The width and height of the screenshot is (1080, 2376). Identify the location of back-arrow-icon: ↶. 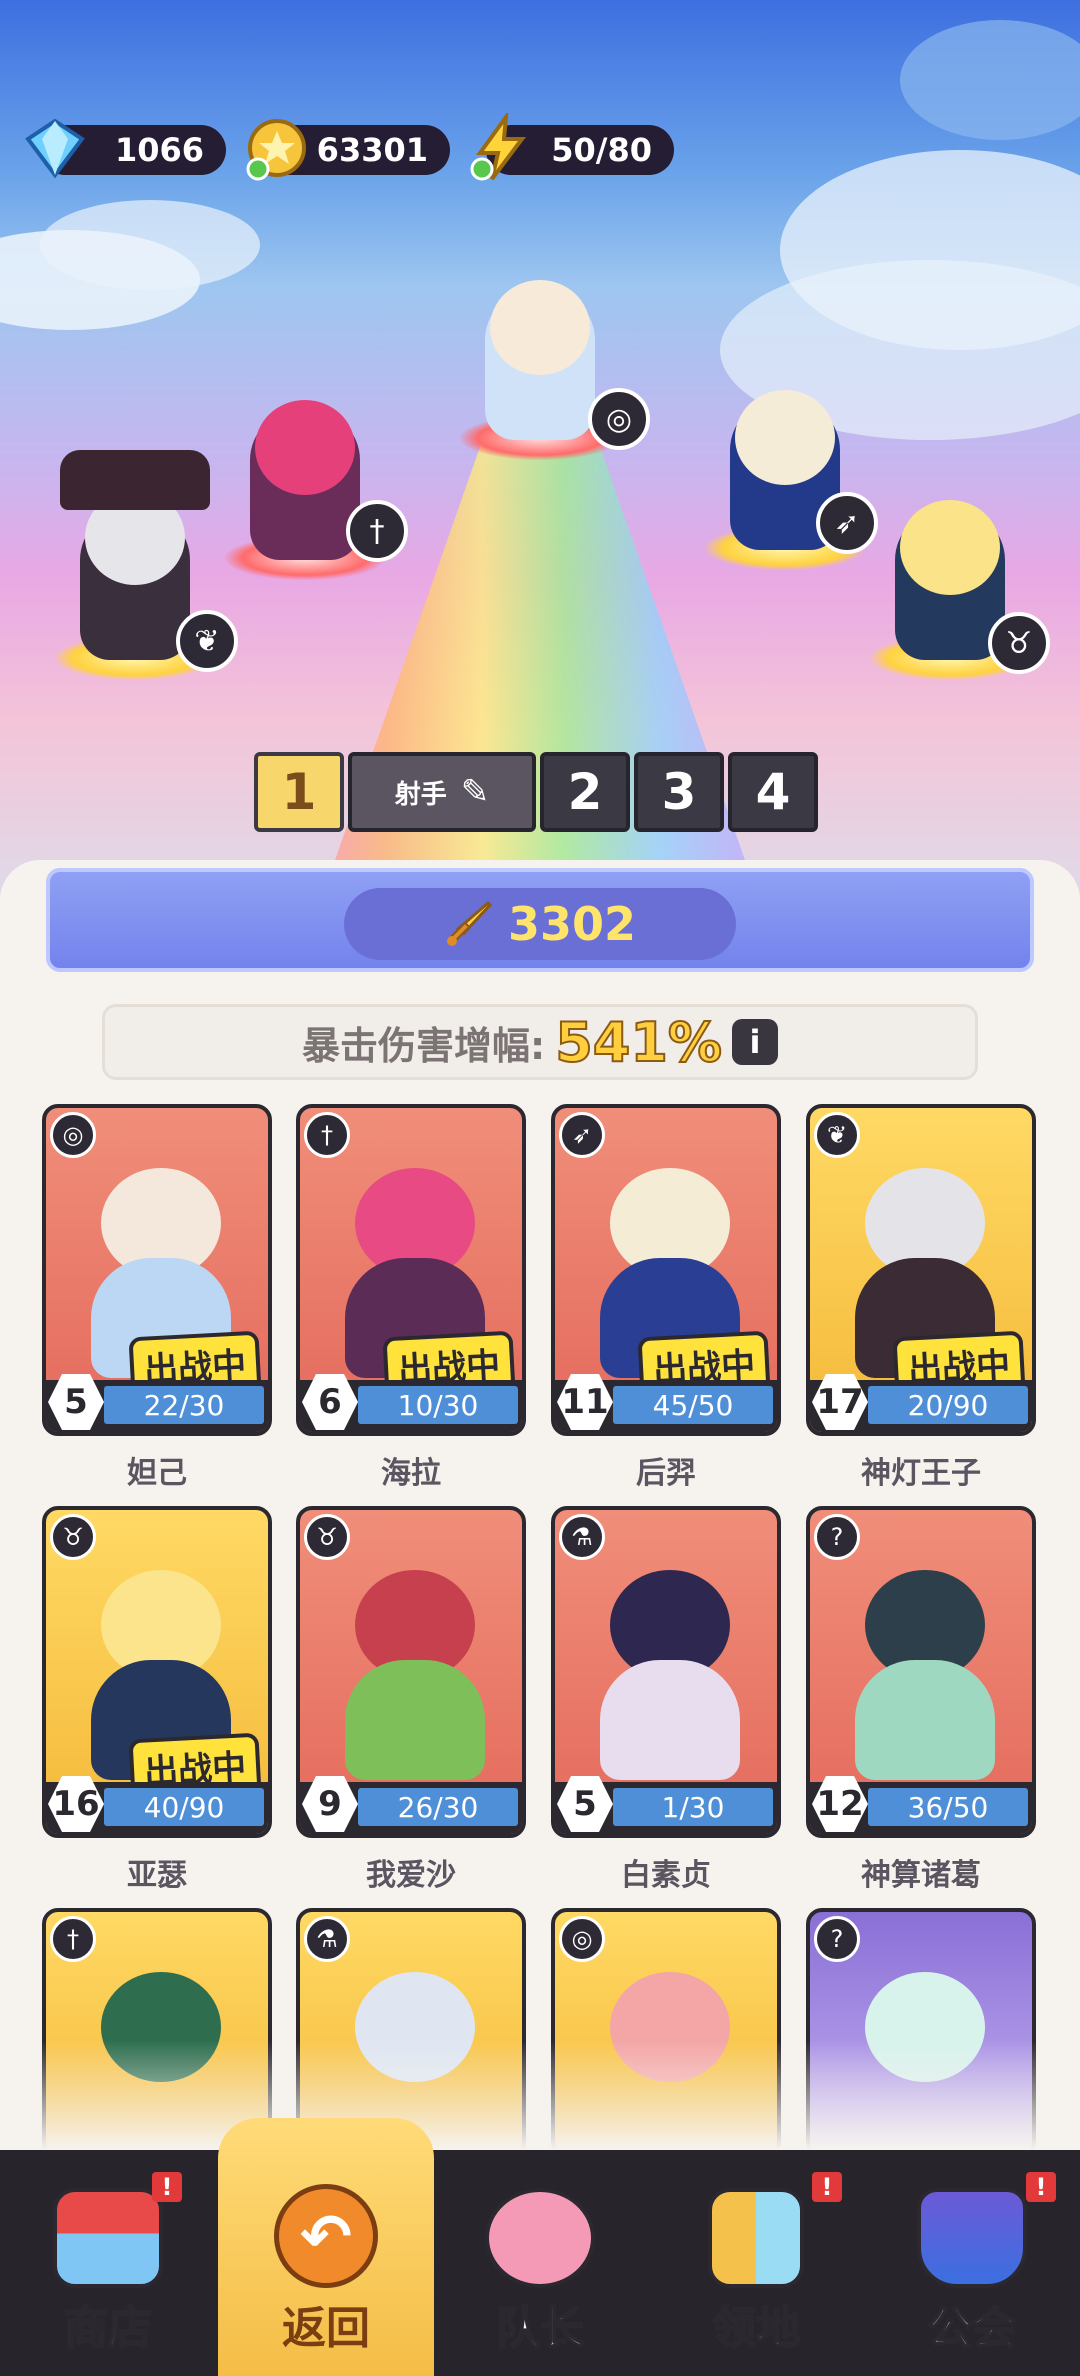
(326, 2236).